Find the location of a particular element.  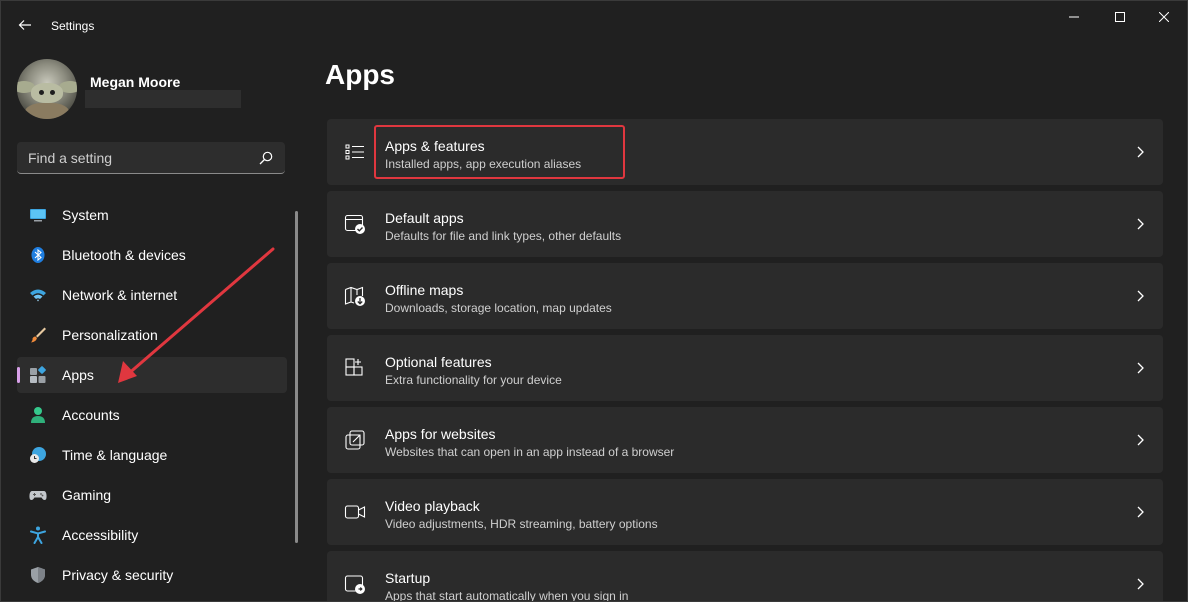

sidebar-item-accounts: Accounts is located at coordinates (152, 415).